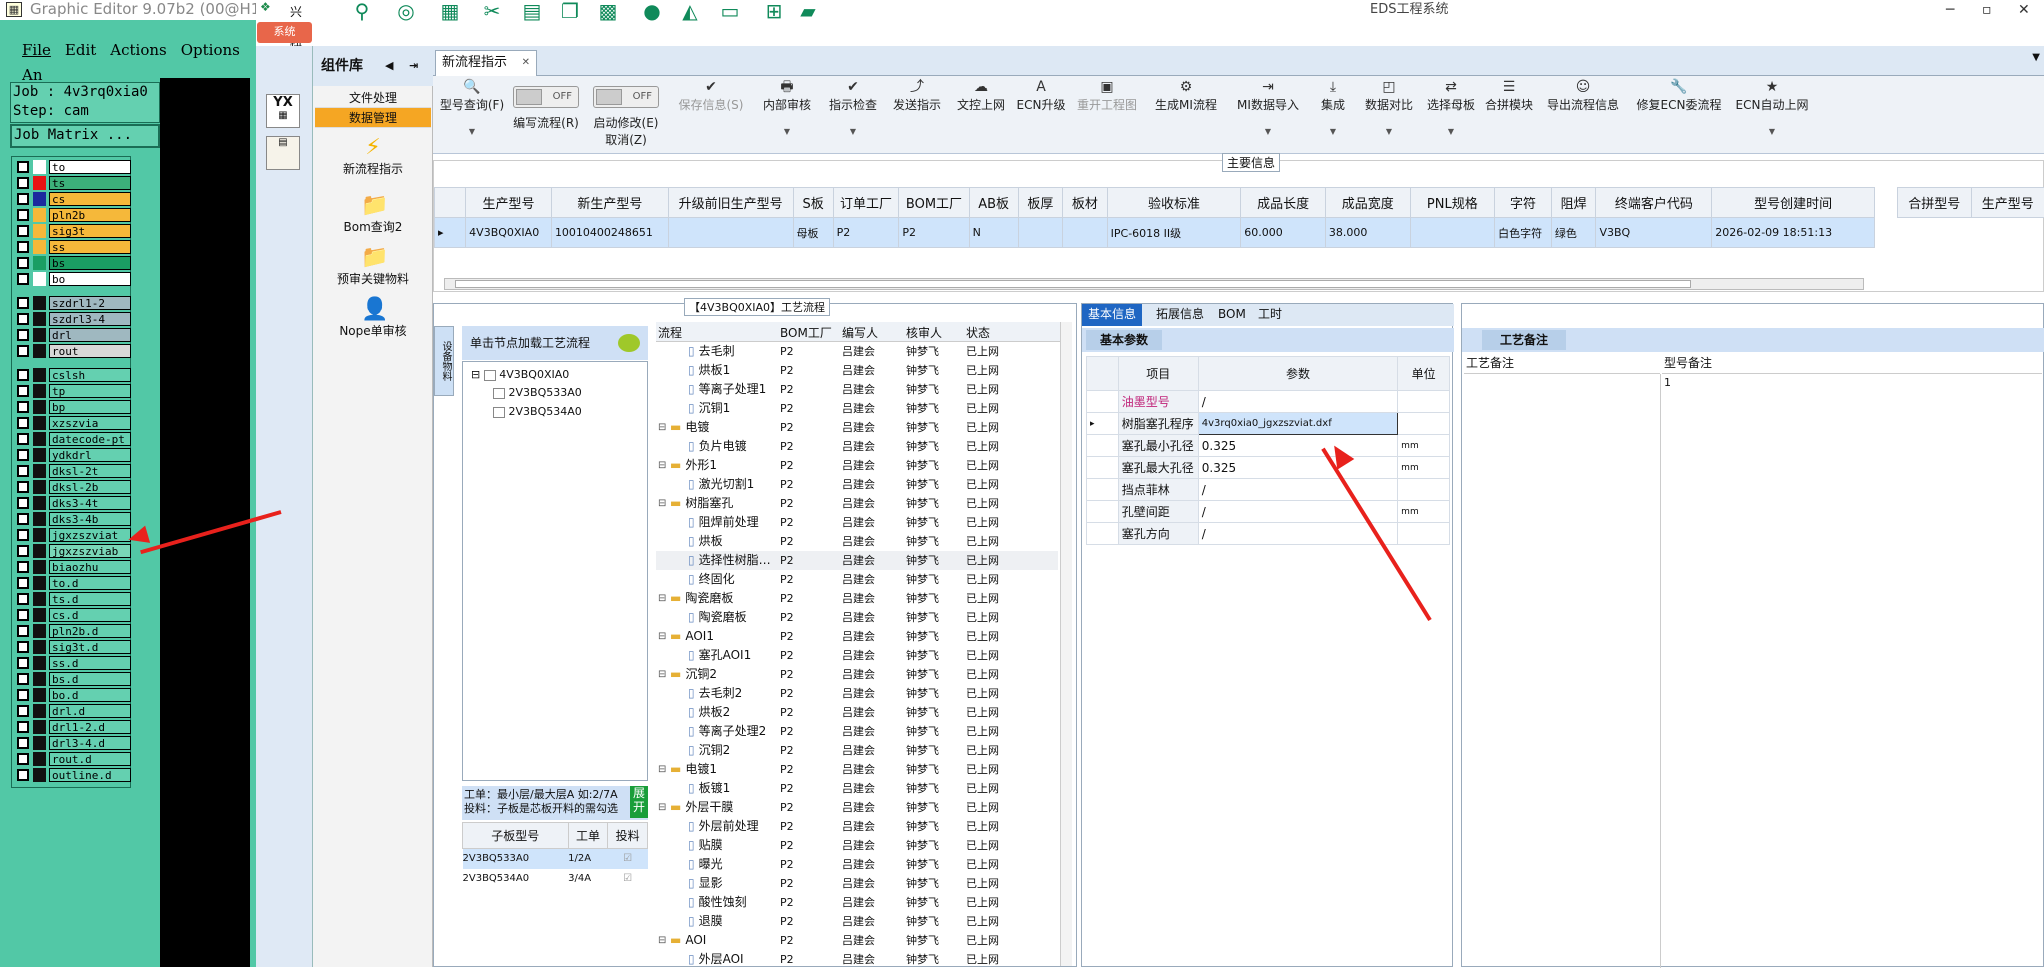 The height and width of the screenshot is (968, 2044). Describe the element at coordinates (1298, 423) in the screenshot. I see `param-value: 4v3rq0xia0_jgxzszviat.dxf` at that location.